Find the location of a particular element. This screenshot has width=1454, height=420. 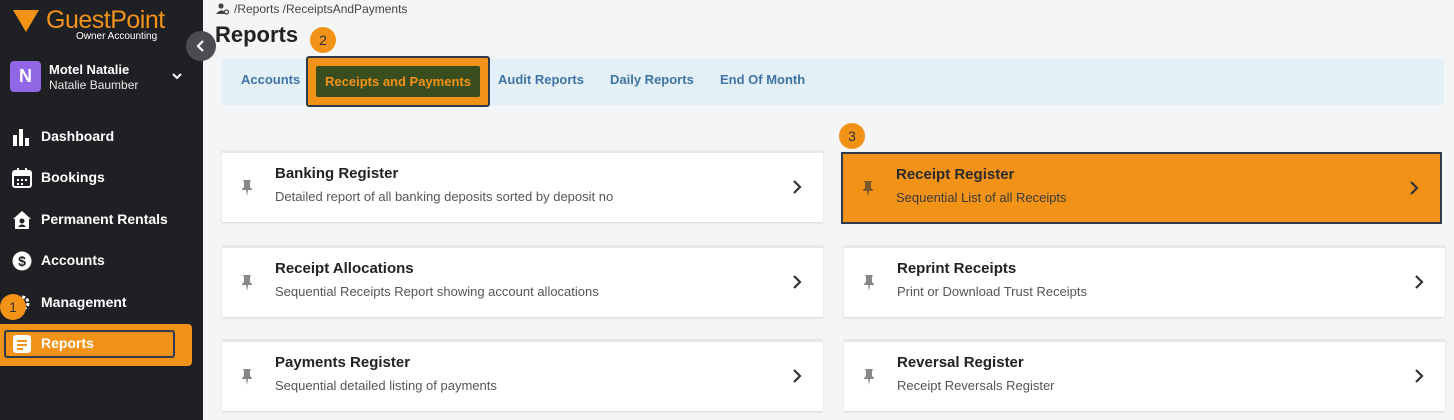

property-user: Natalie Baumber is located at coordinates (94, 85).